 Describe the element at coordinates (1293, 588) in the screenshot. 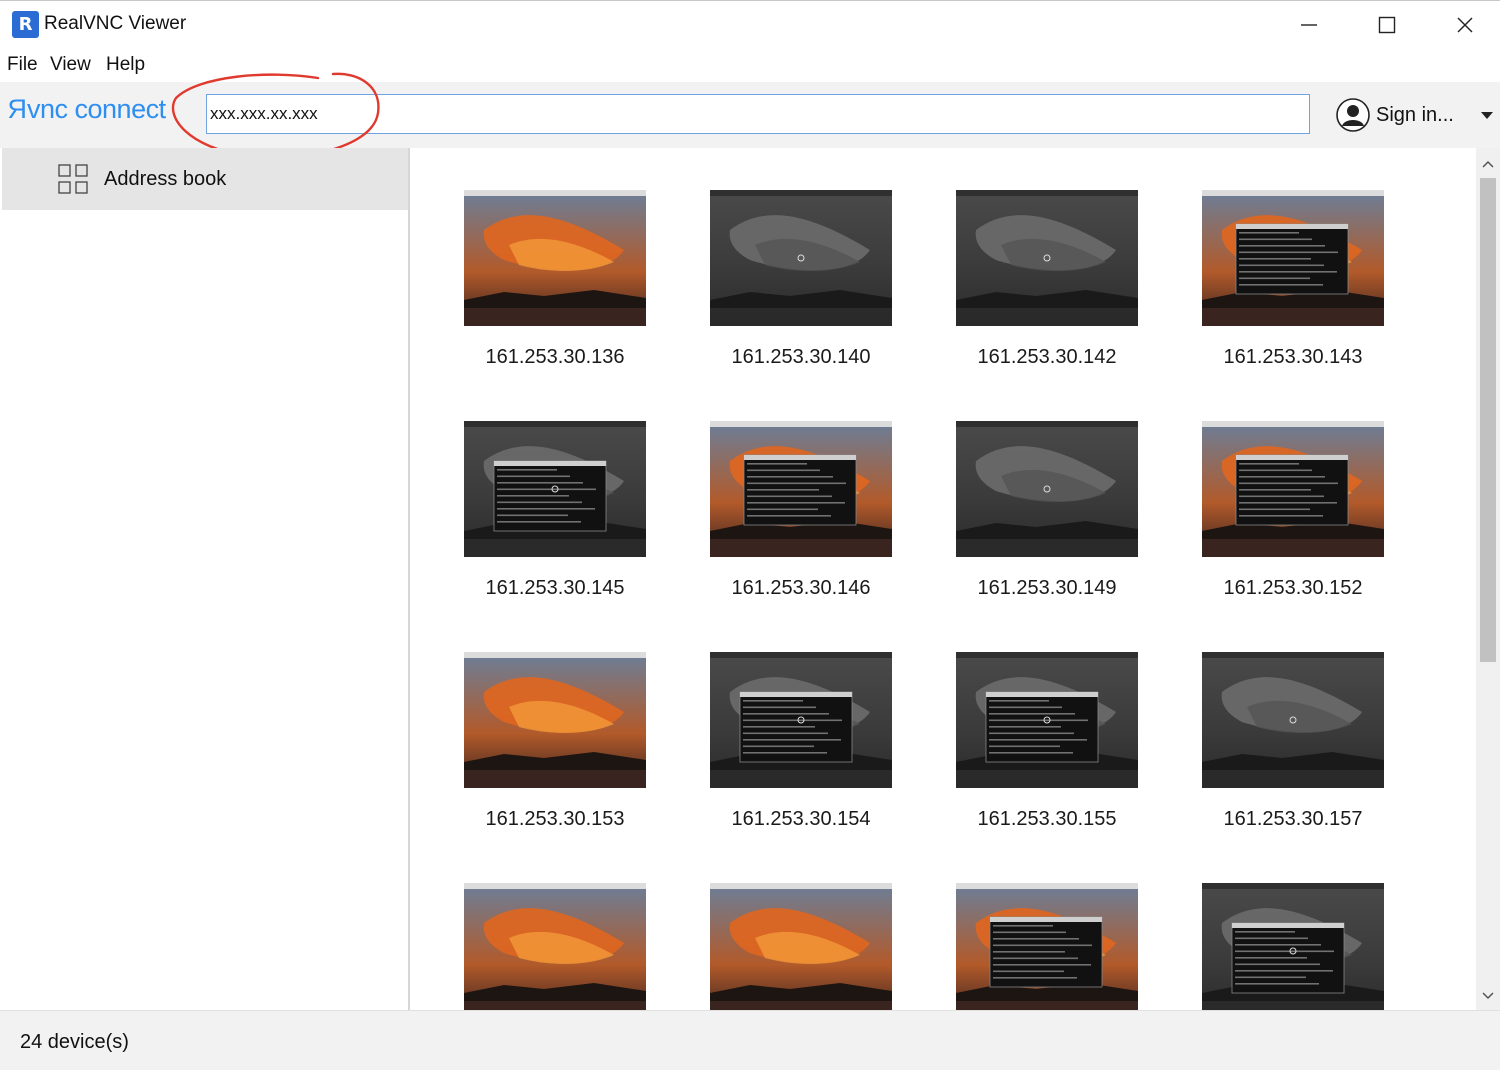

I see `device-label: 161.253.30.152` at that location.